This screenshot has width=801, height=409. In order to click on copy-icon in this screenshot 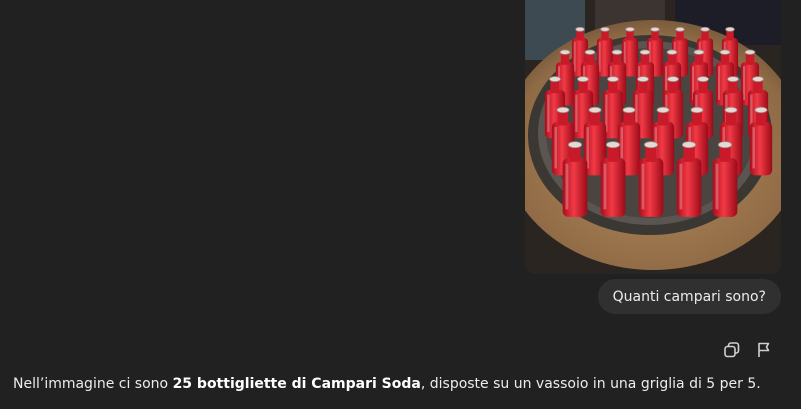, I will do `click(732, 350)`.